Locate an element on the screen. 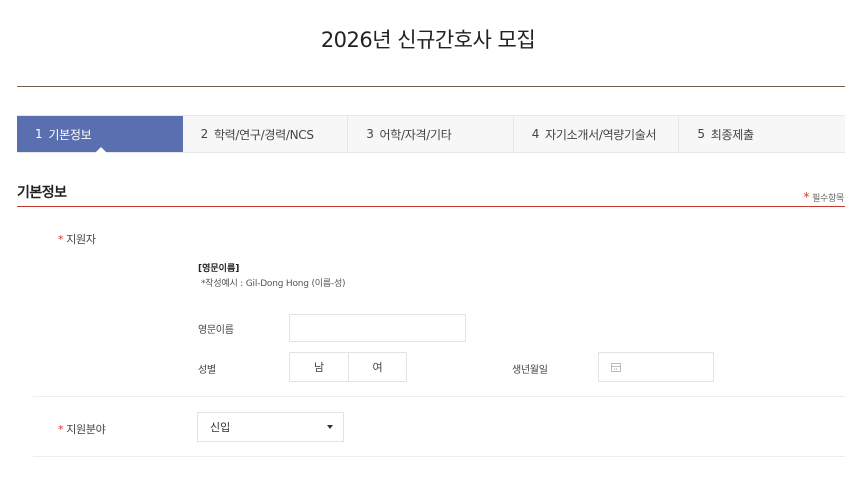 This screenshot has width=856, height=477. gender-toggle: 남 여 is located at coordinates (348, 367).